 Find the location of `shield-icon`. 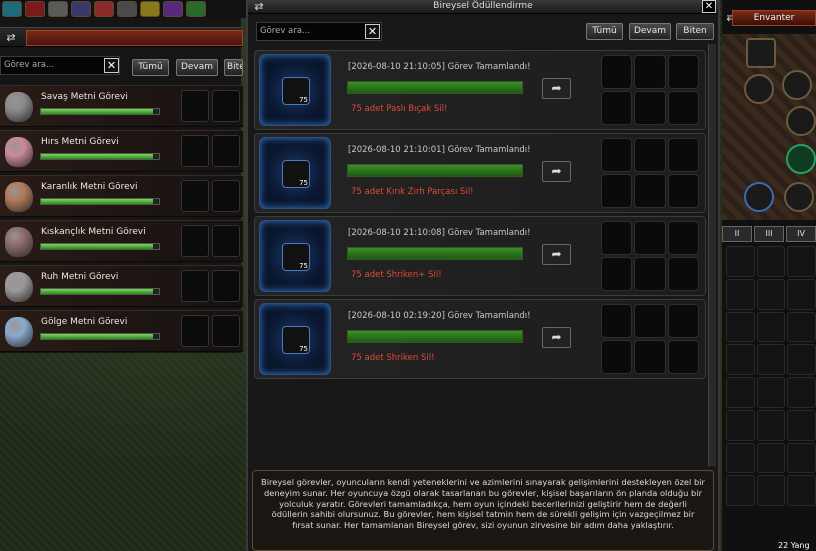

shield-icon is located at coordinates (12, 9).